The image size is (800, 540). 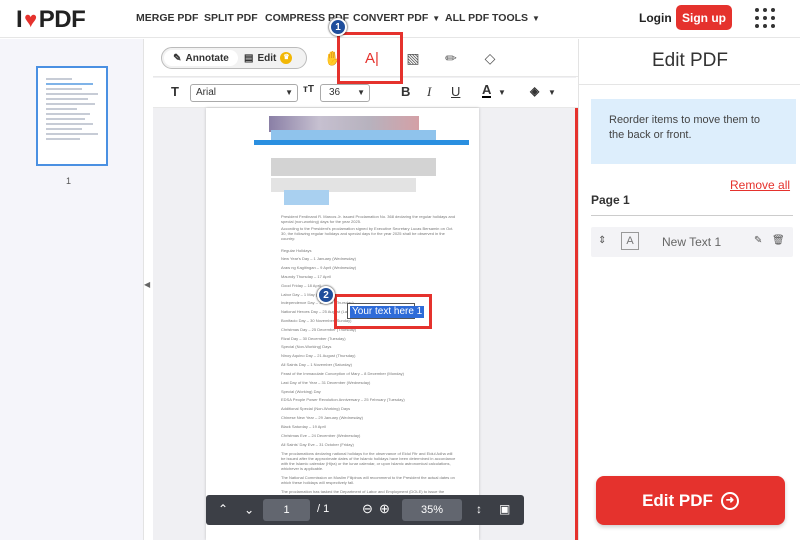 What do you see at coordinates (206, 92) in the screenshot?
I see `font-family-value: Arial` at bounding box center [206, 92].